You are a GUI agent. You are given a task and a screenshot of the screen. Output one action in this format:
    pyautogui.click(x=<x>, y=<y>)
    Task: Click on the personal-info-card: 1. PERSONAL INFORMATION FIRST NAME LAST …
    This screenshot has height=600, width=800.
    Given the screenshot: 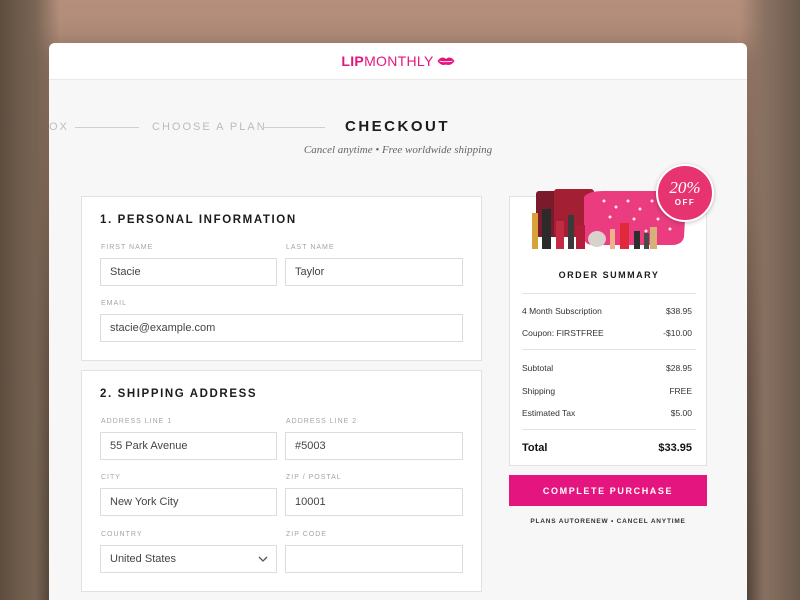 What is the action you would take?
    pyautogui.click(x=281, y=278)
    